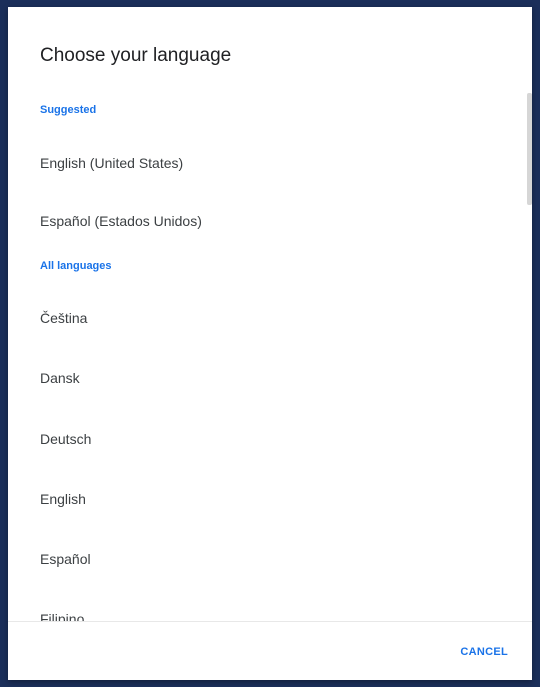  I want to click on language-item-espanol-us: Español (Estados Unidos), so click(266, 221).